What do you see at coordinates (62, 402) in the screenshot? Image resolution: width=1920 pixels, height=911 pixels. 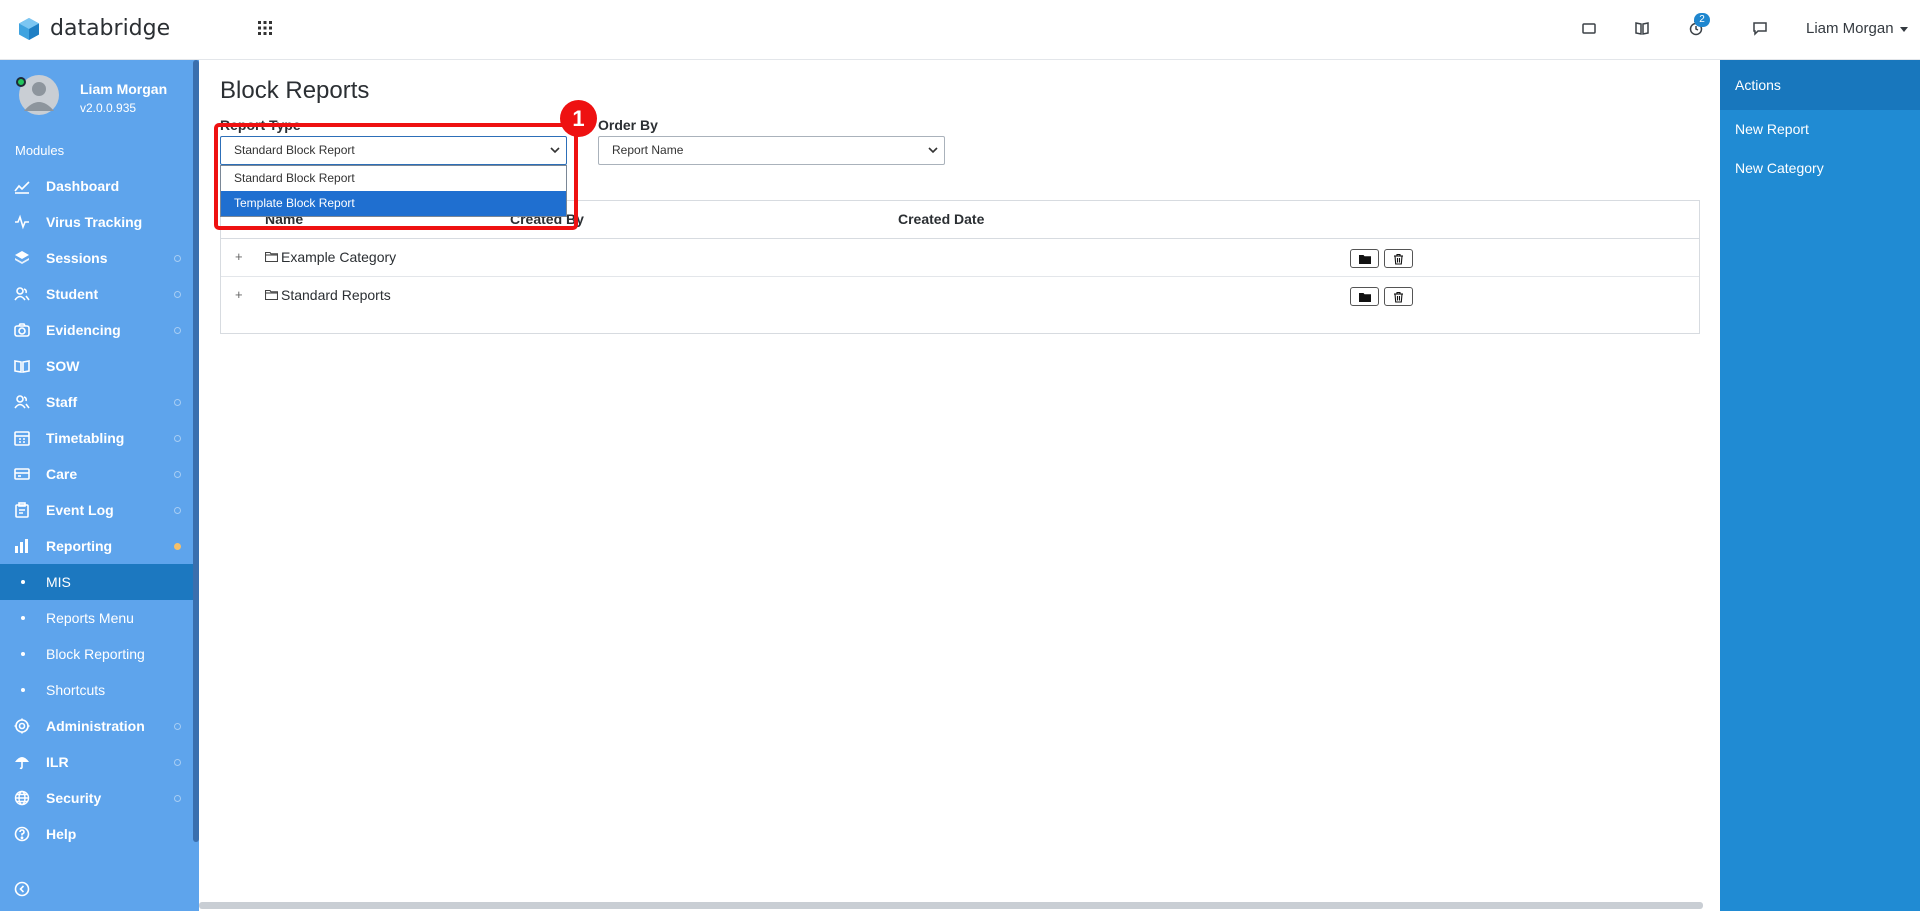 I see `sidebar-item-label: Staff` at bounding box center [62, 402].